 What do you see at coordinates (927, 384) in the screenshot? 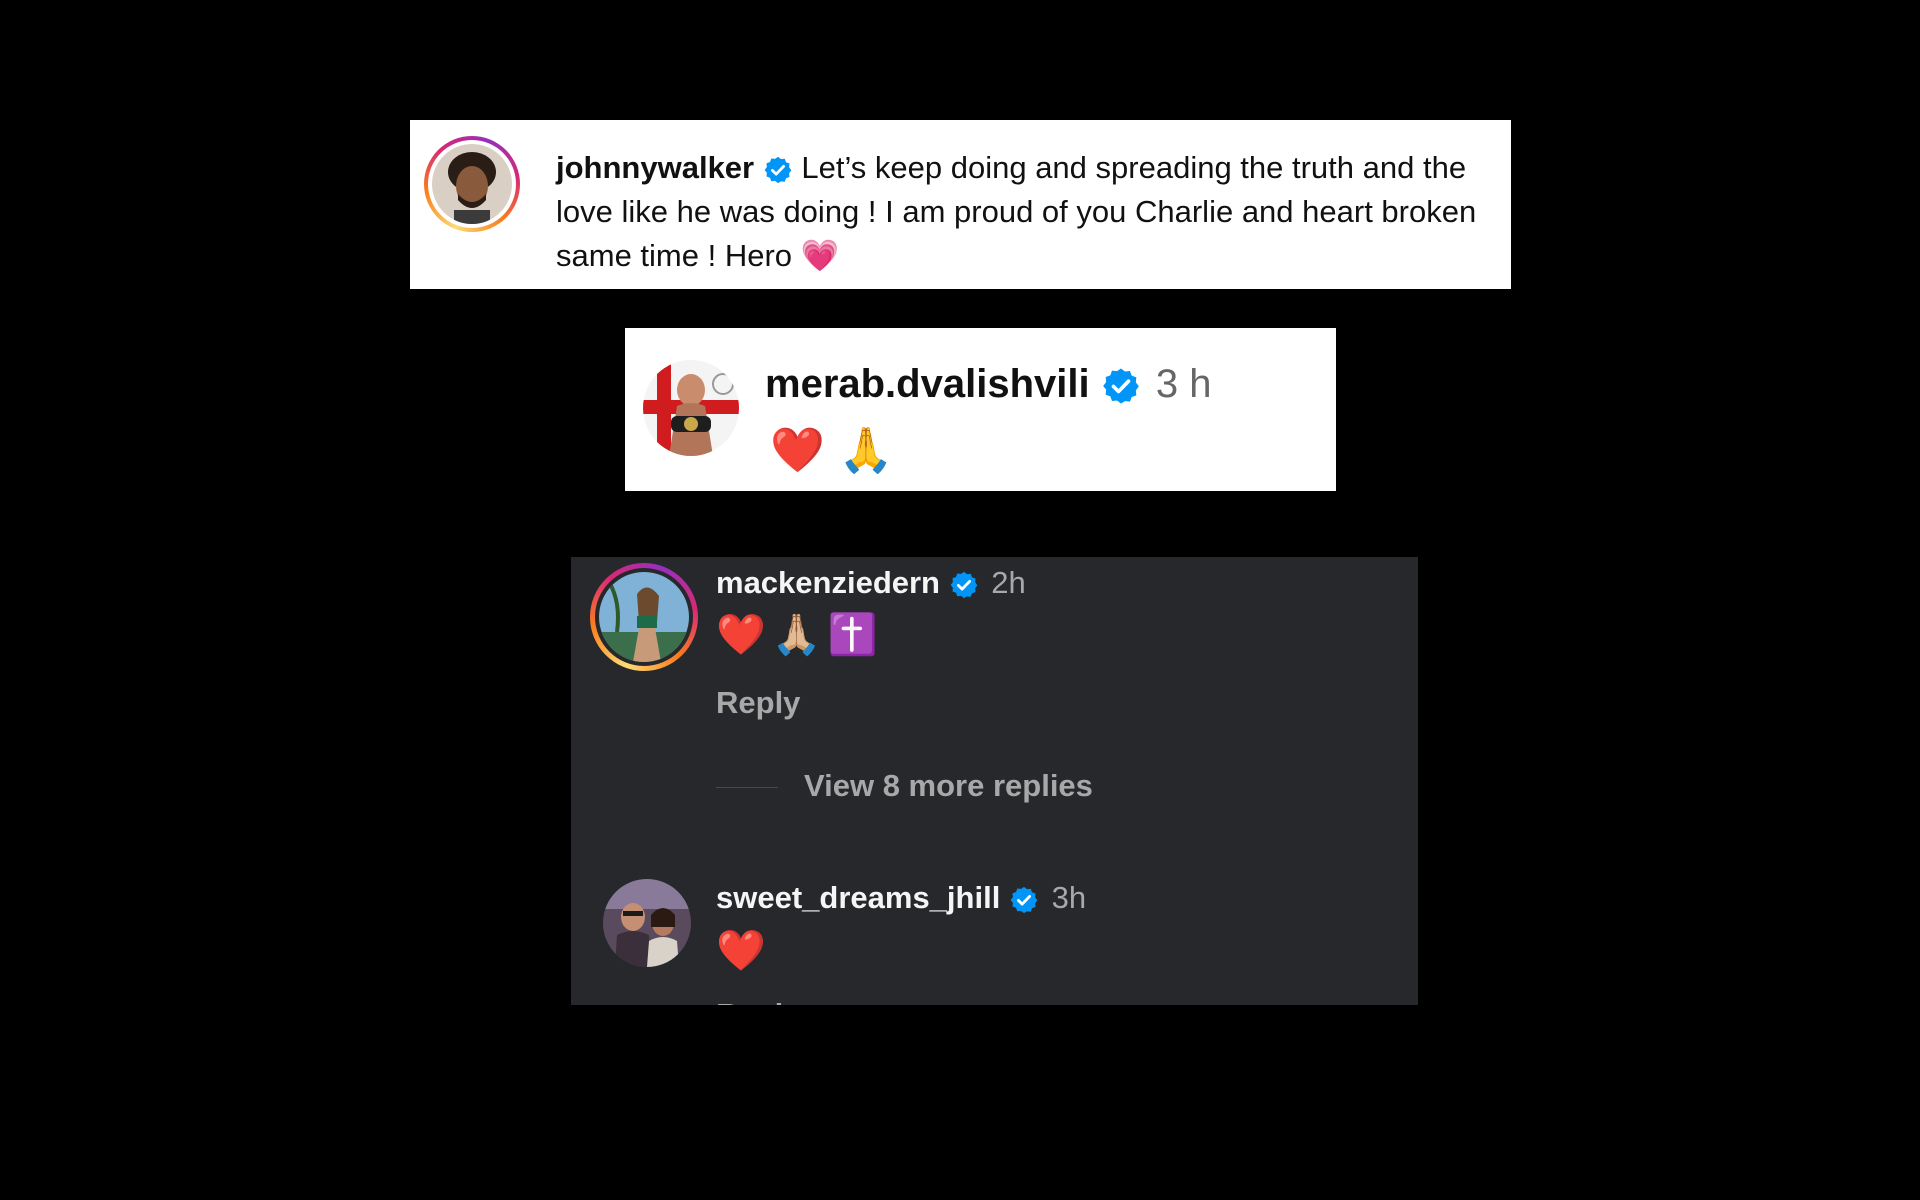
I see `username: merab.dvalishvili` at bounding box center [927, 384].